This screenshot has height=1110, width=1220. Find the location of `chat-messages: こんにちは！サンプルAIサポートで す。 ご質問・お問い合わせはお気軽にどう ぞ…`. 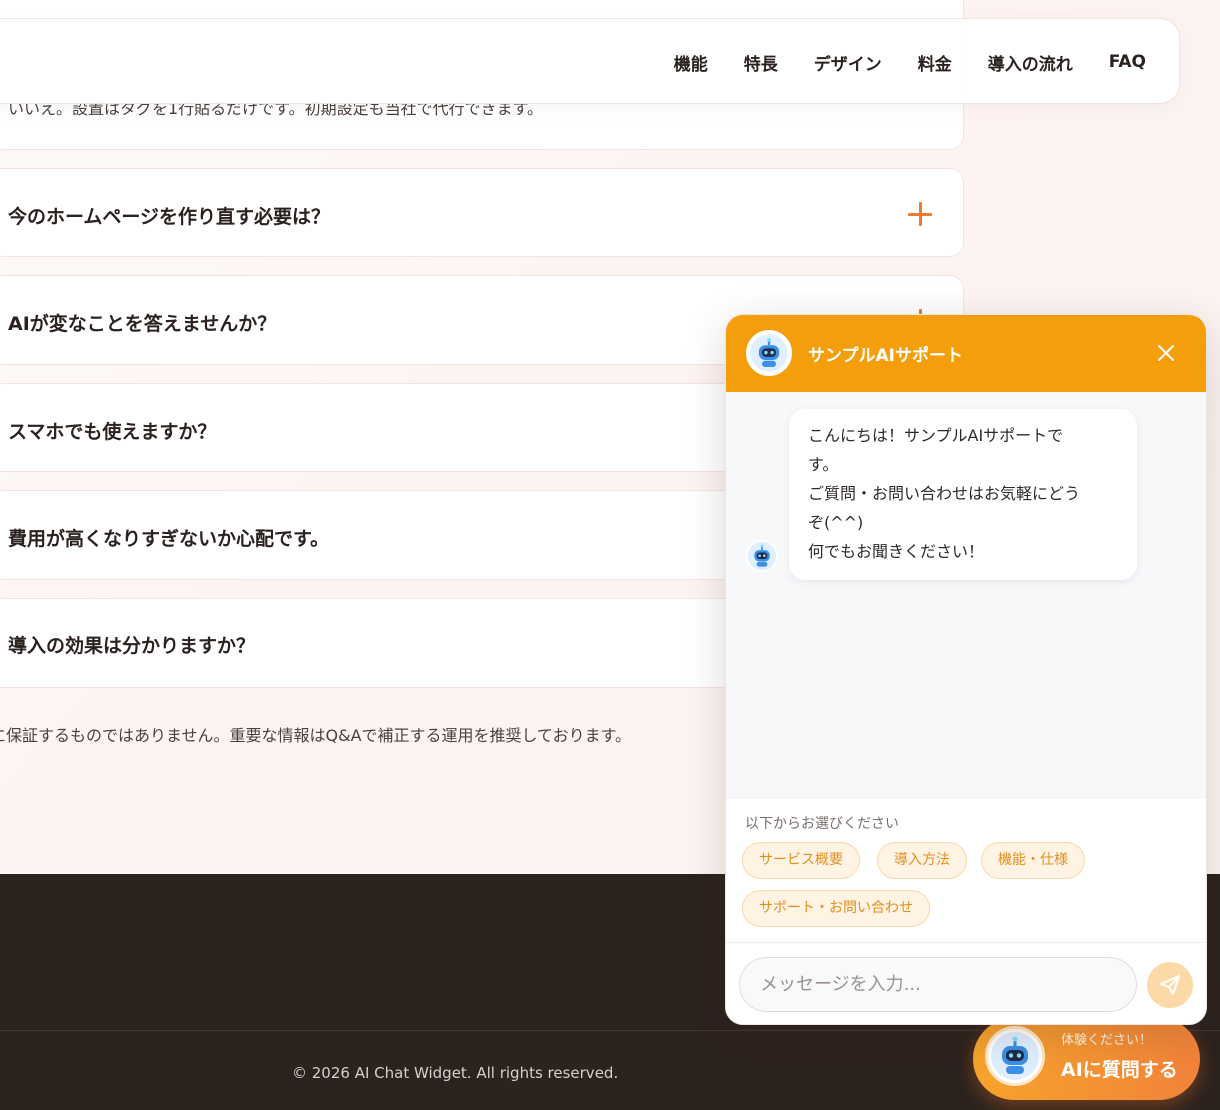

chat-messages: こんにちは！サンプルAIサポートで す。 ご質問・お問い合わせはお気軽にどう ぞ… is located at coordinates (966, 594).